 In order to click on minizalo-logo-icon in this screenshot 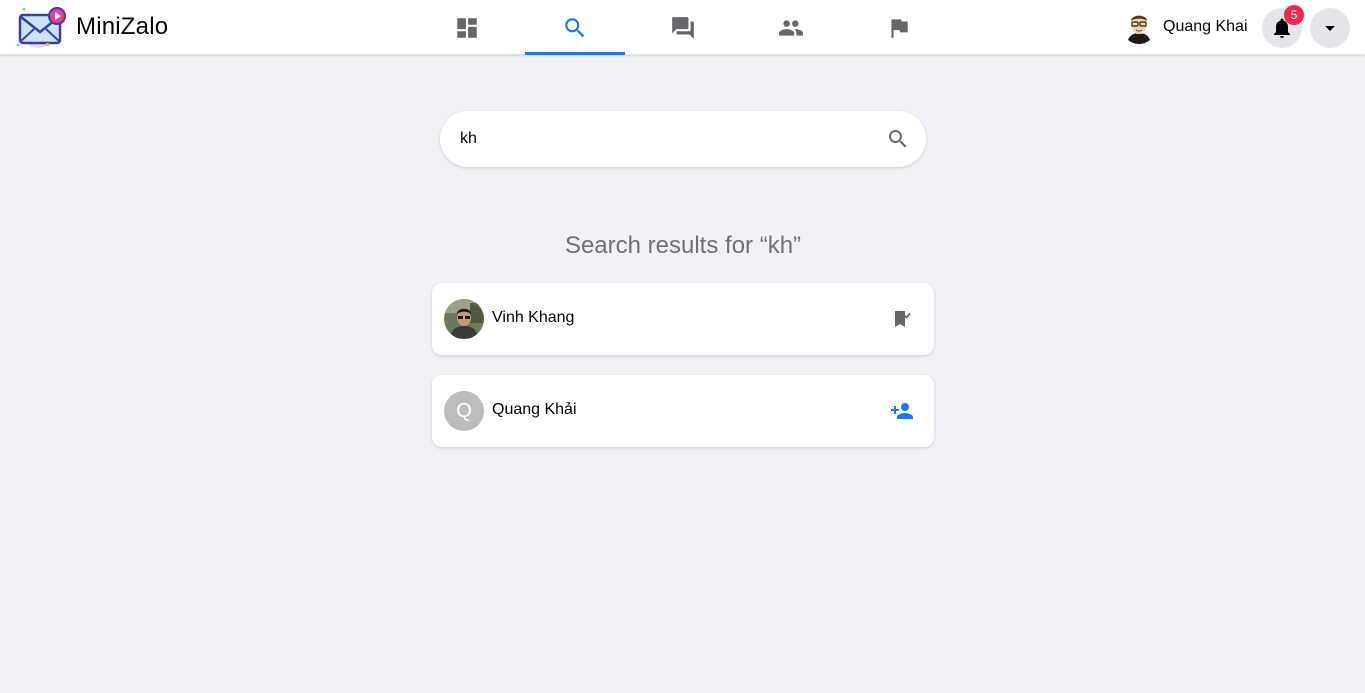, I will do `click(42, 27)`.